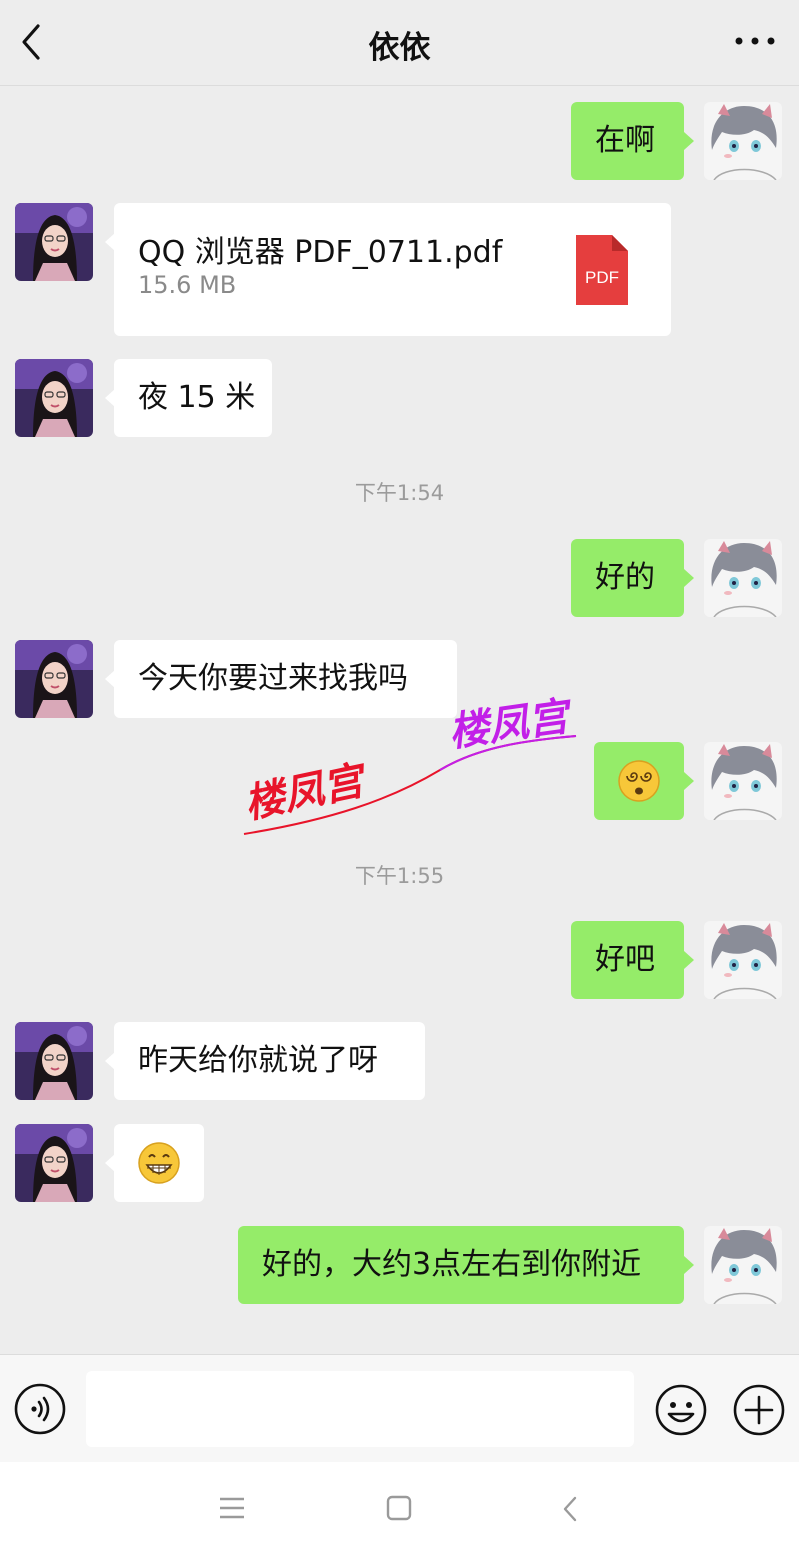  What do you see at coordinates (265, 1061) in the screenshot?
I see `message-bubble-in: 昨天给你就说了呀` at bounding box center [265, 1061].